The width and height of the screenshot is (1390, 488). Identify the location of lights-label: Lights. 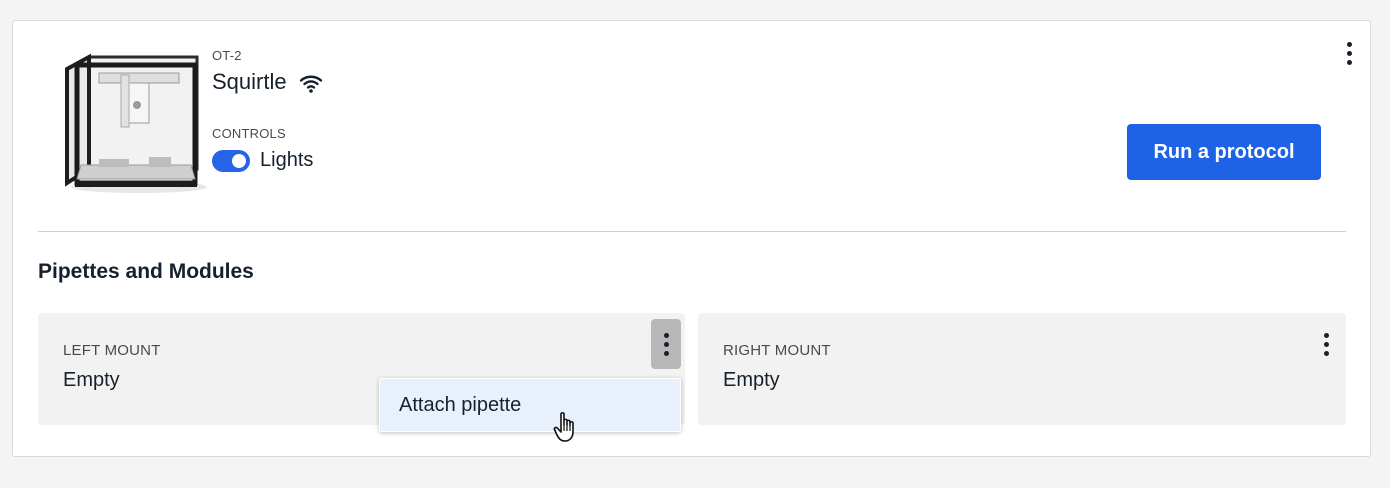
(287, 160).